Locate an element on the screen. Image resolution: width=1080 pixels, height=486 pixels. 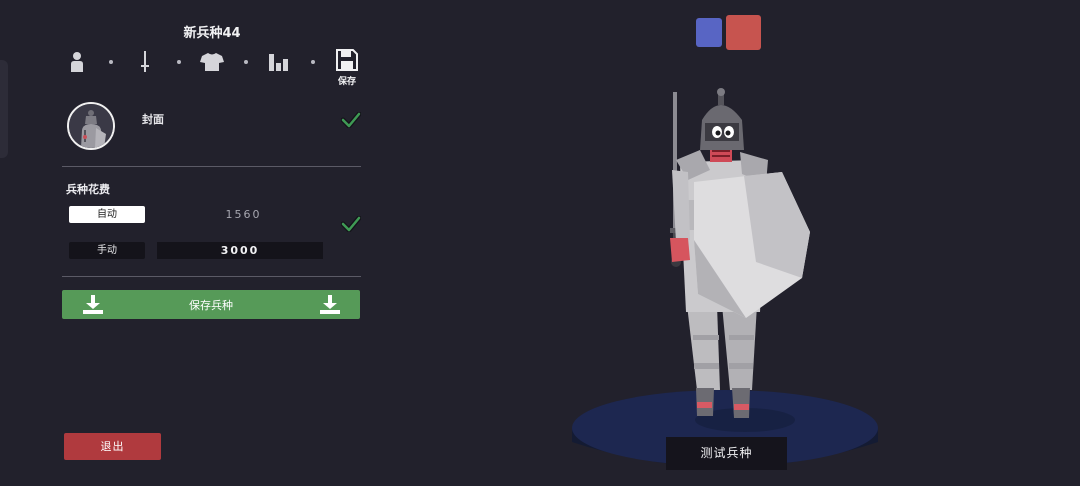
shirt-icon is located at coordinates (212, 62).